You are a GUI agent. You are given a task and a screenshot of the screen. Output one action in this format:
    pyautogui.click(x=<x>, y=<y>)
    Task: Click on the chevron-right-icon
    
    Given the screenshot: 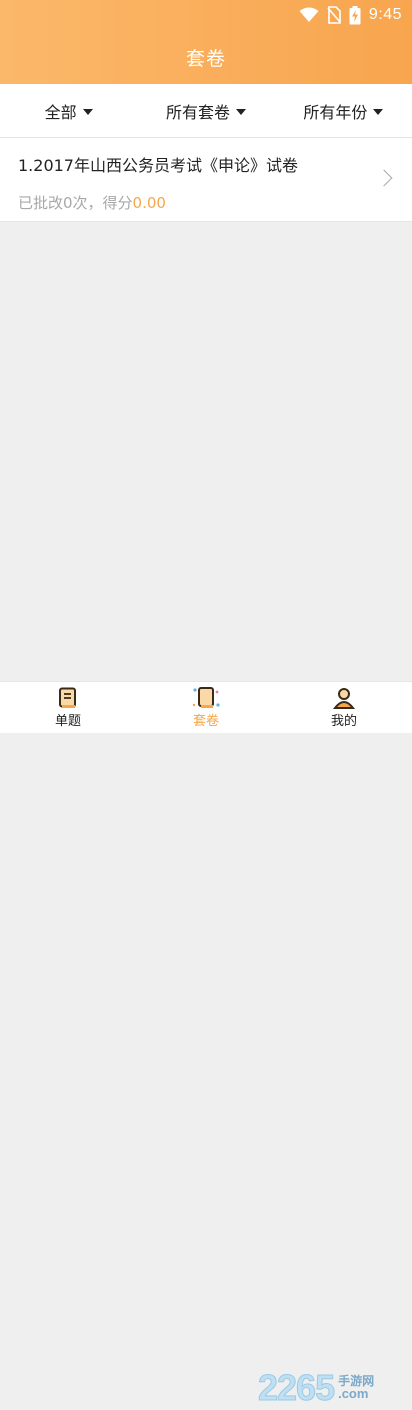 What is the action you would take?
    pyautogui.click(x=384, y=178)
    